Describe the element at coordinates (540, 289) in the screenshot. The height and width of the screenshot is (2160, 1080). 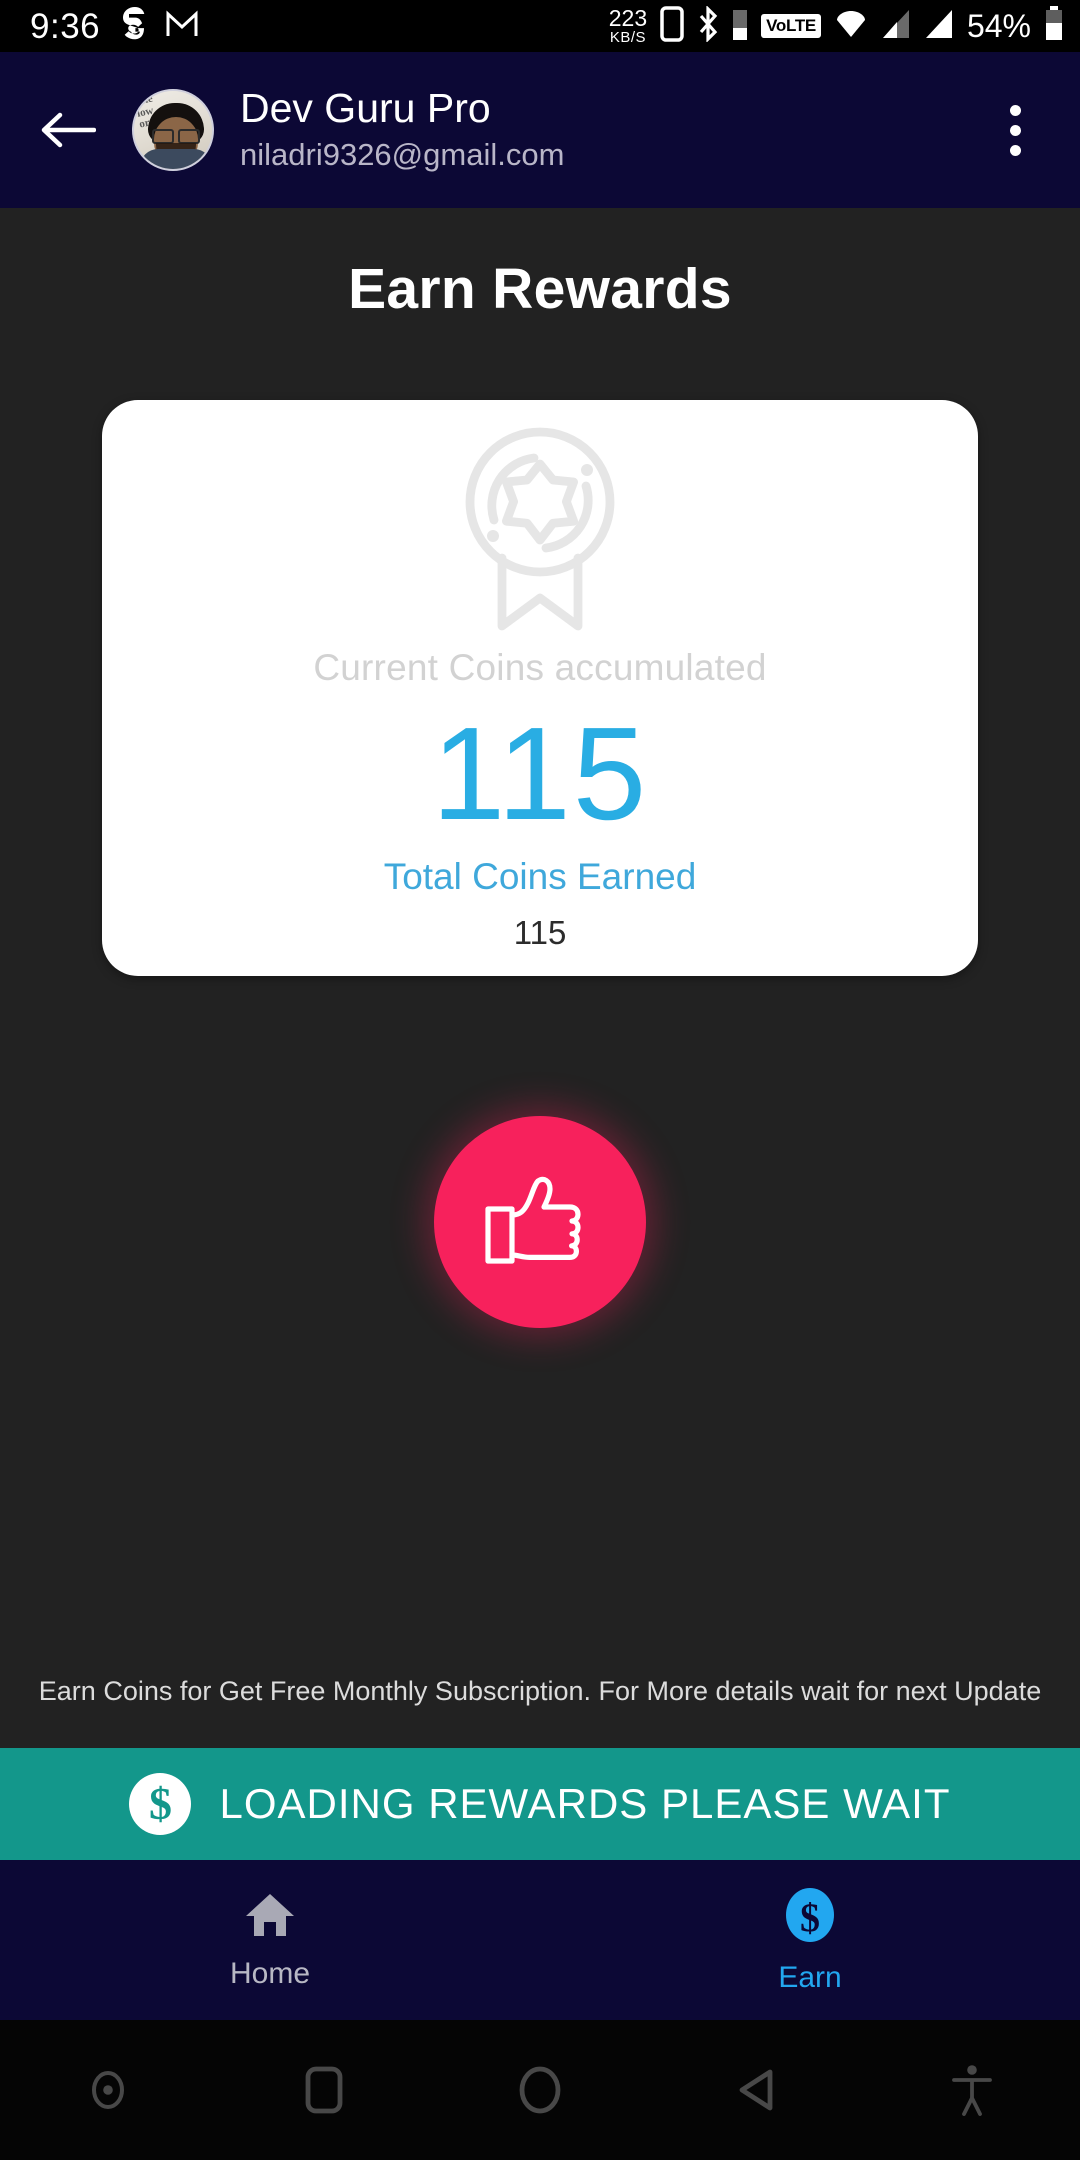
I see `page-title: Earn Rewards` at that location.